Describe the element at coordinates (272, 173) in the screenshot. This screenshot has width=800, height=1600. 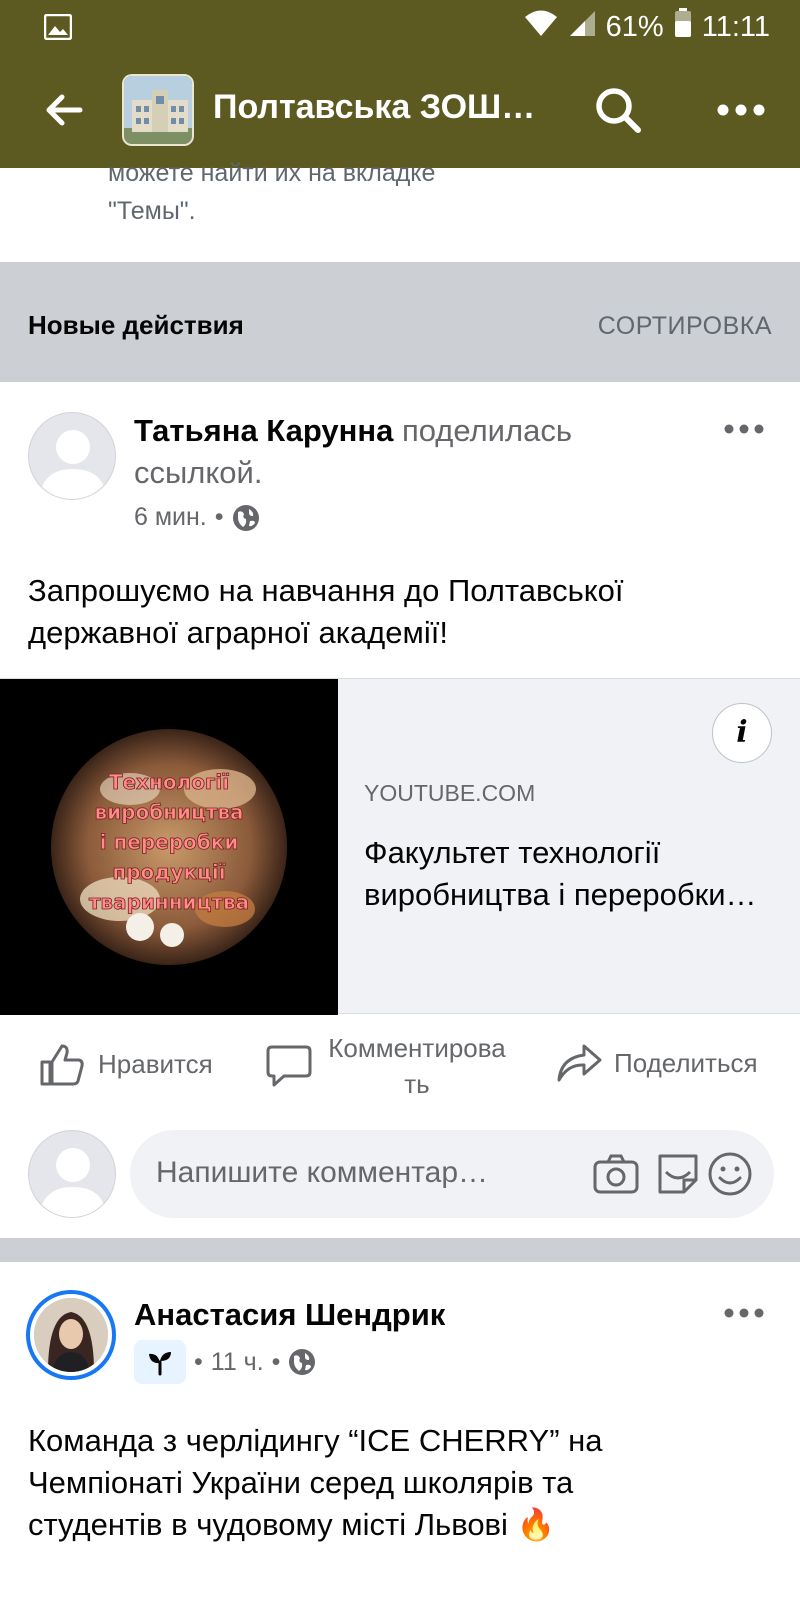
I see `pinned-note-line: можете найти их на вкладке` at that location.